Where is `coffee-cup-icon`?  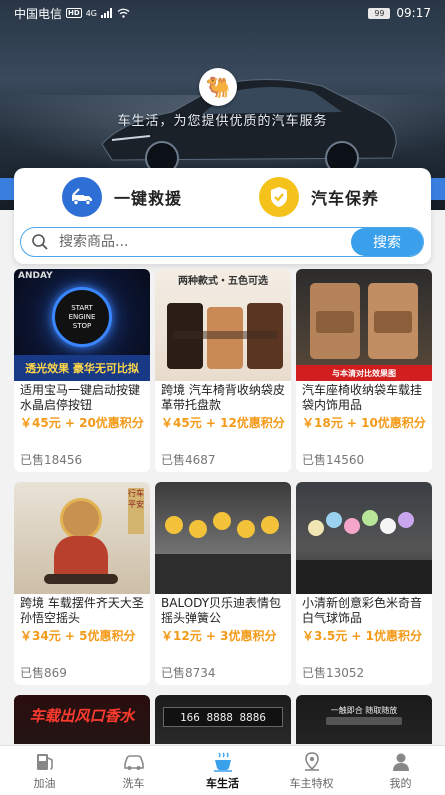 coffee-cup-icon is located at coordinates (222, 762).